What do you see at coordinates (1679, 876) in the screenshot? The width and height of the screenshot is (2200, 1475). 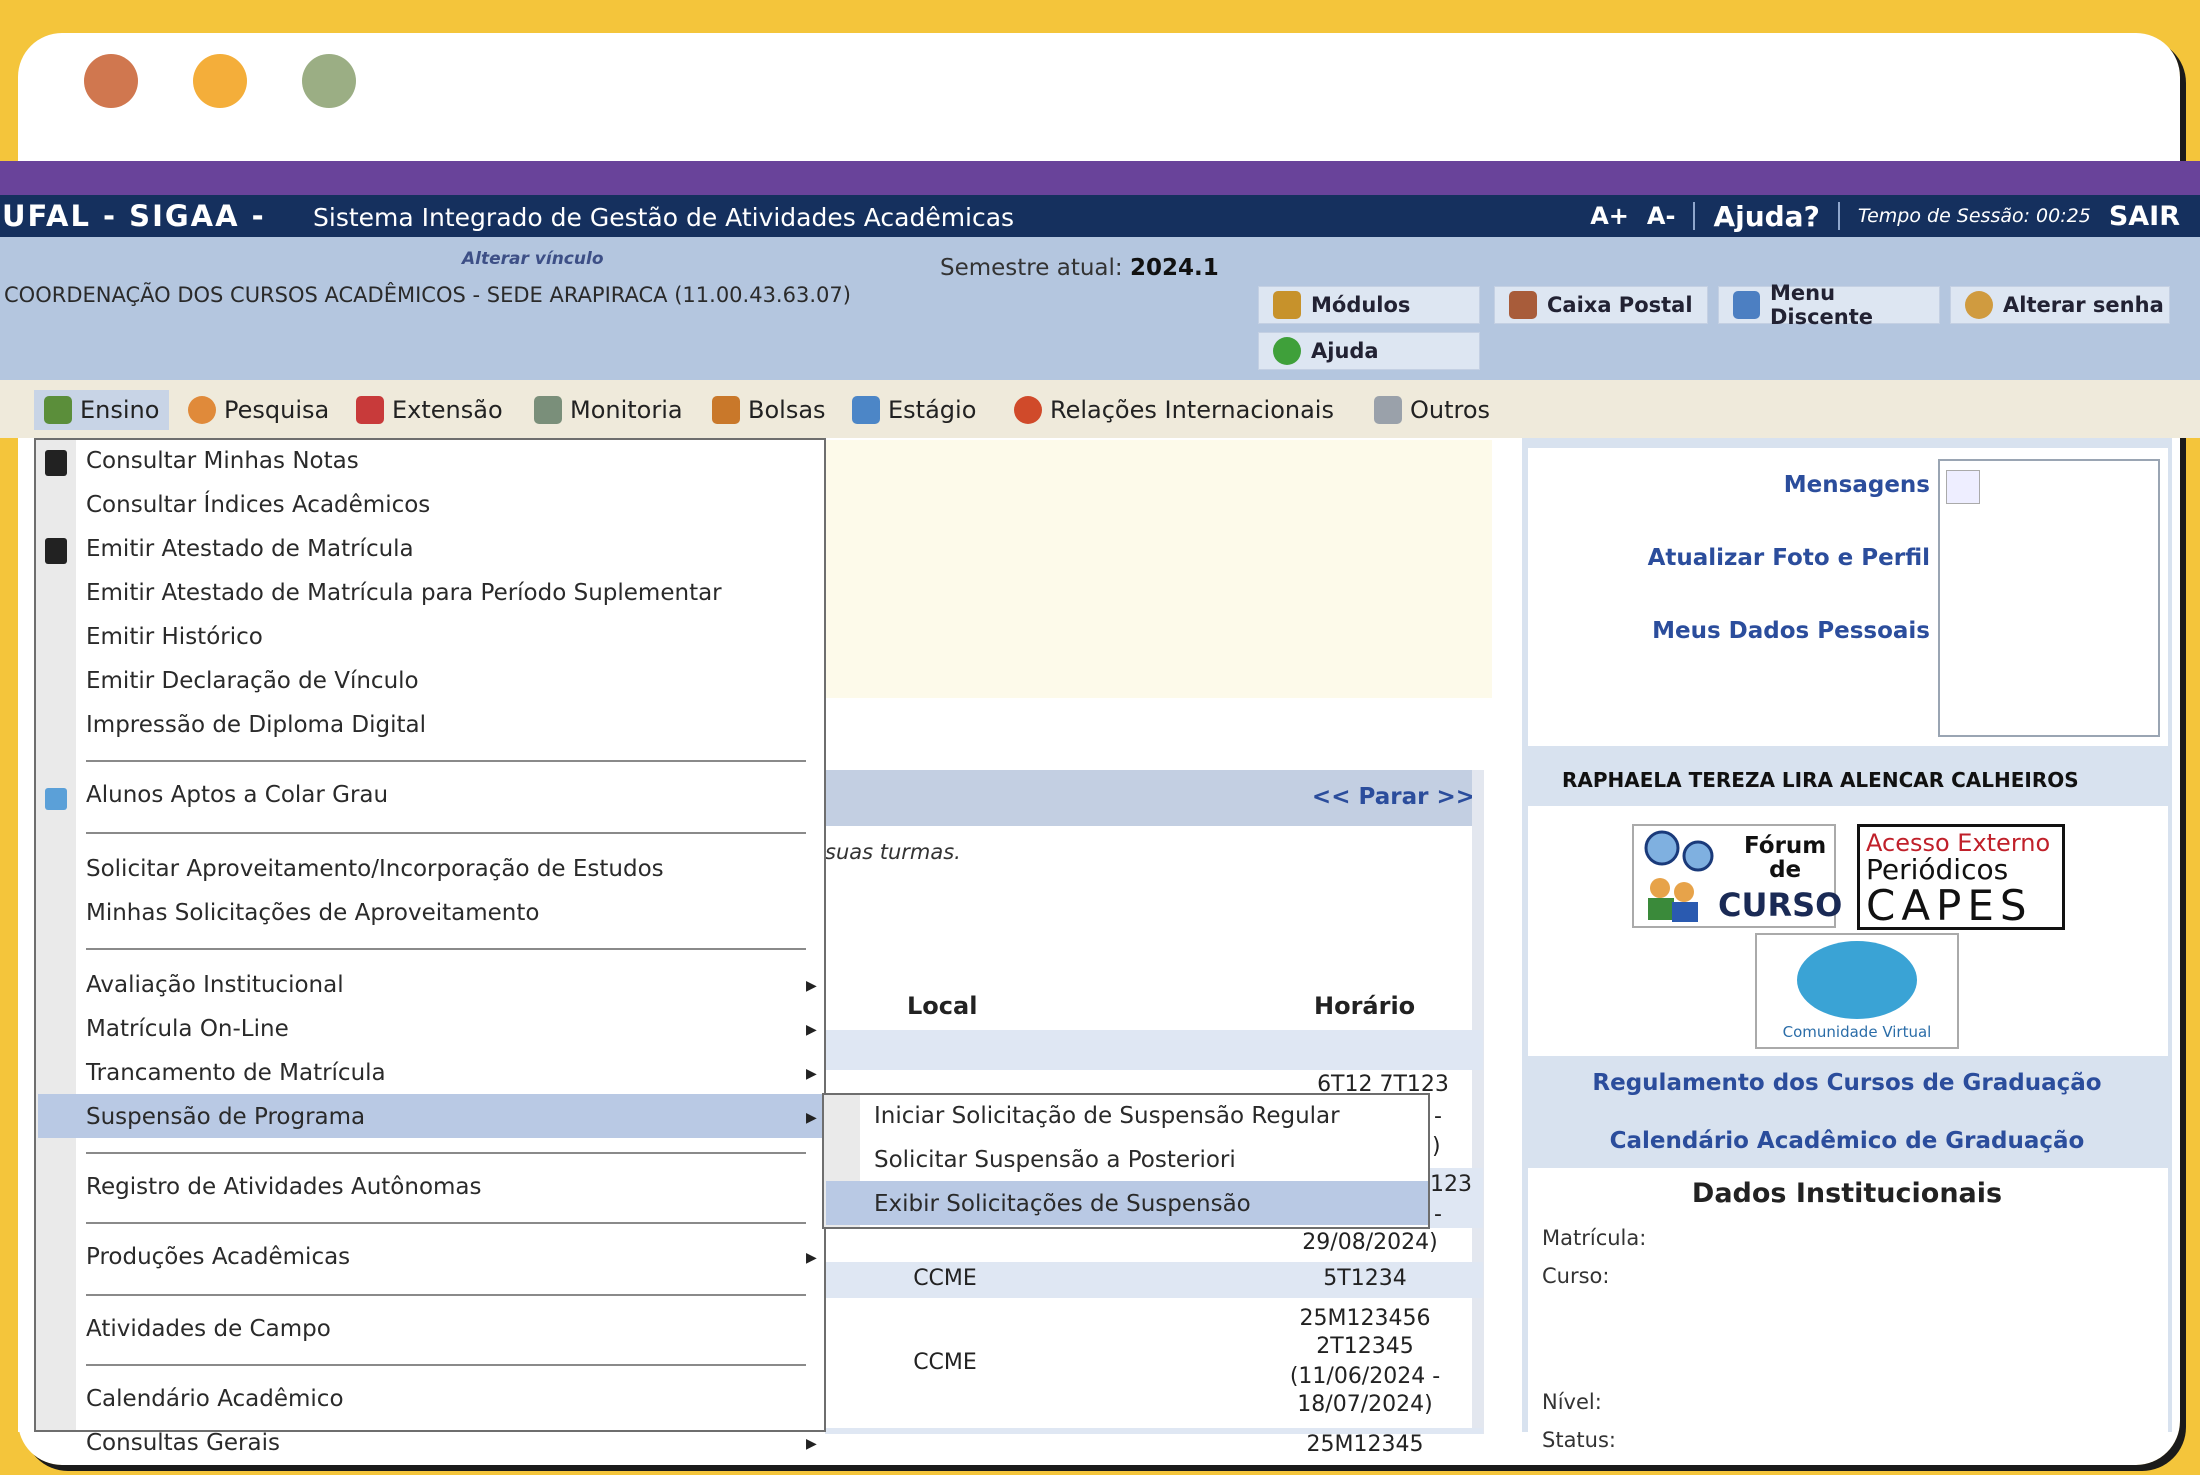 I see `forum-people-icon` at bounding box center [1679, 876].